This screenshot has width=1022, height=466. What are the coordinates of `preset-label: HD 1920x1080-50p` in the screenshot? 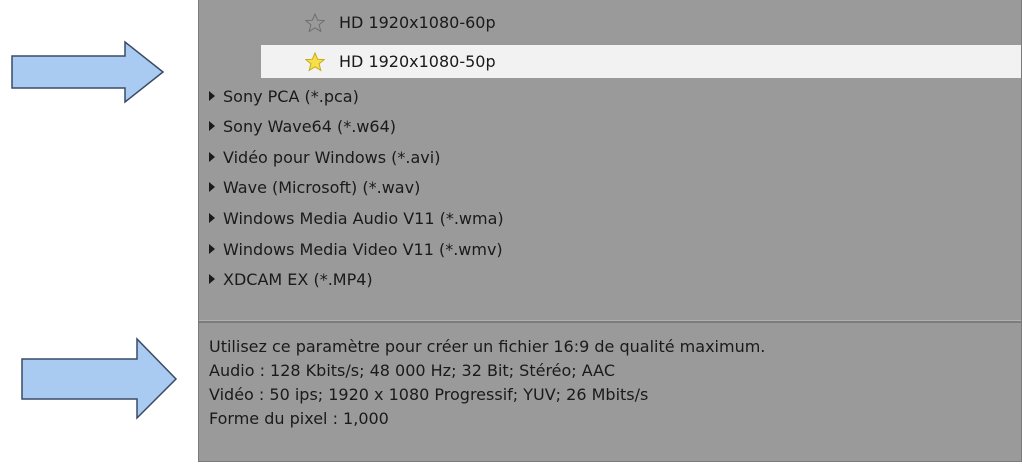 It's located at (417, 61).